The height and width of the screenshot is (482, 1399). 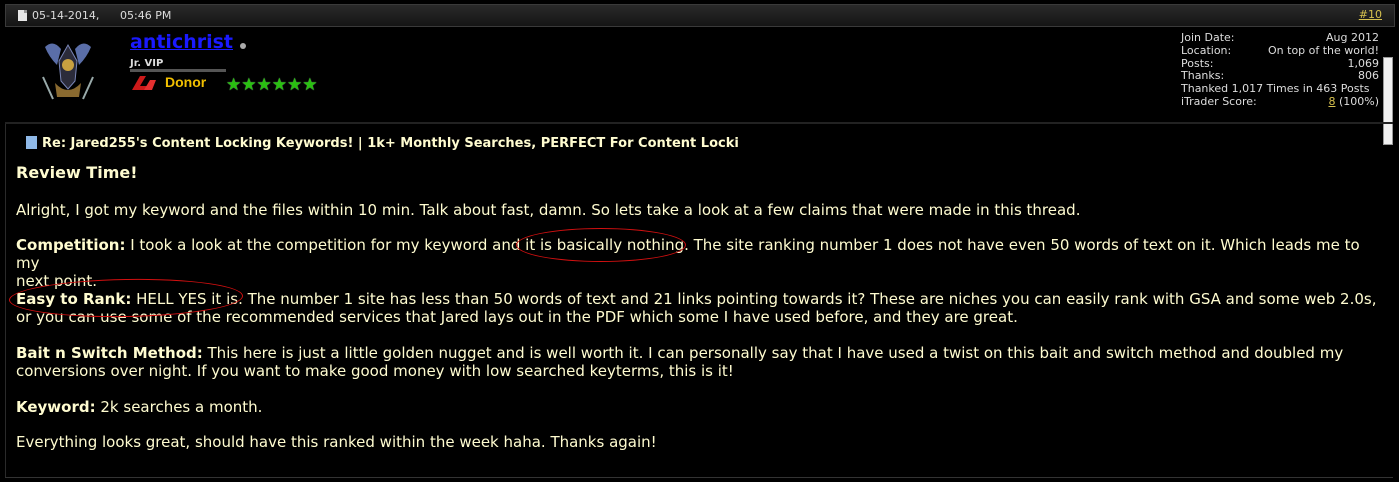 What do you see at coordinates (144, 83) in the screenshot?
I see `donor-logo-icon` at bounding box center [144, 83].